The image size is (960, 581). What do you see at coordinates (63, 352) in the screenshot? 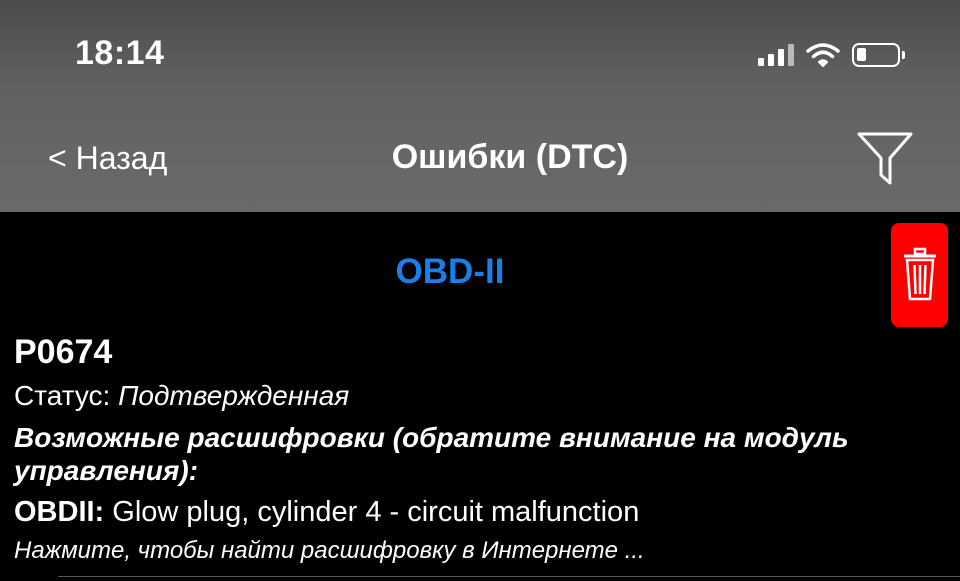
I see `error-code: P0674` at bounding box center [63, 352].